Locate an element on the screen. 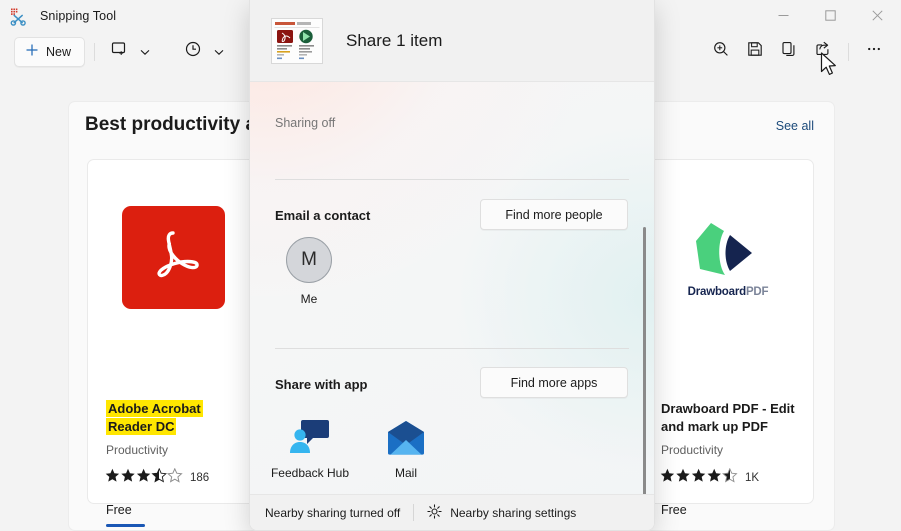 The width and height of the screenshot is (901, 531). minimize-button is located at coordinates (783, 15).